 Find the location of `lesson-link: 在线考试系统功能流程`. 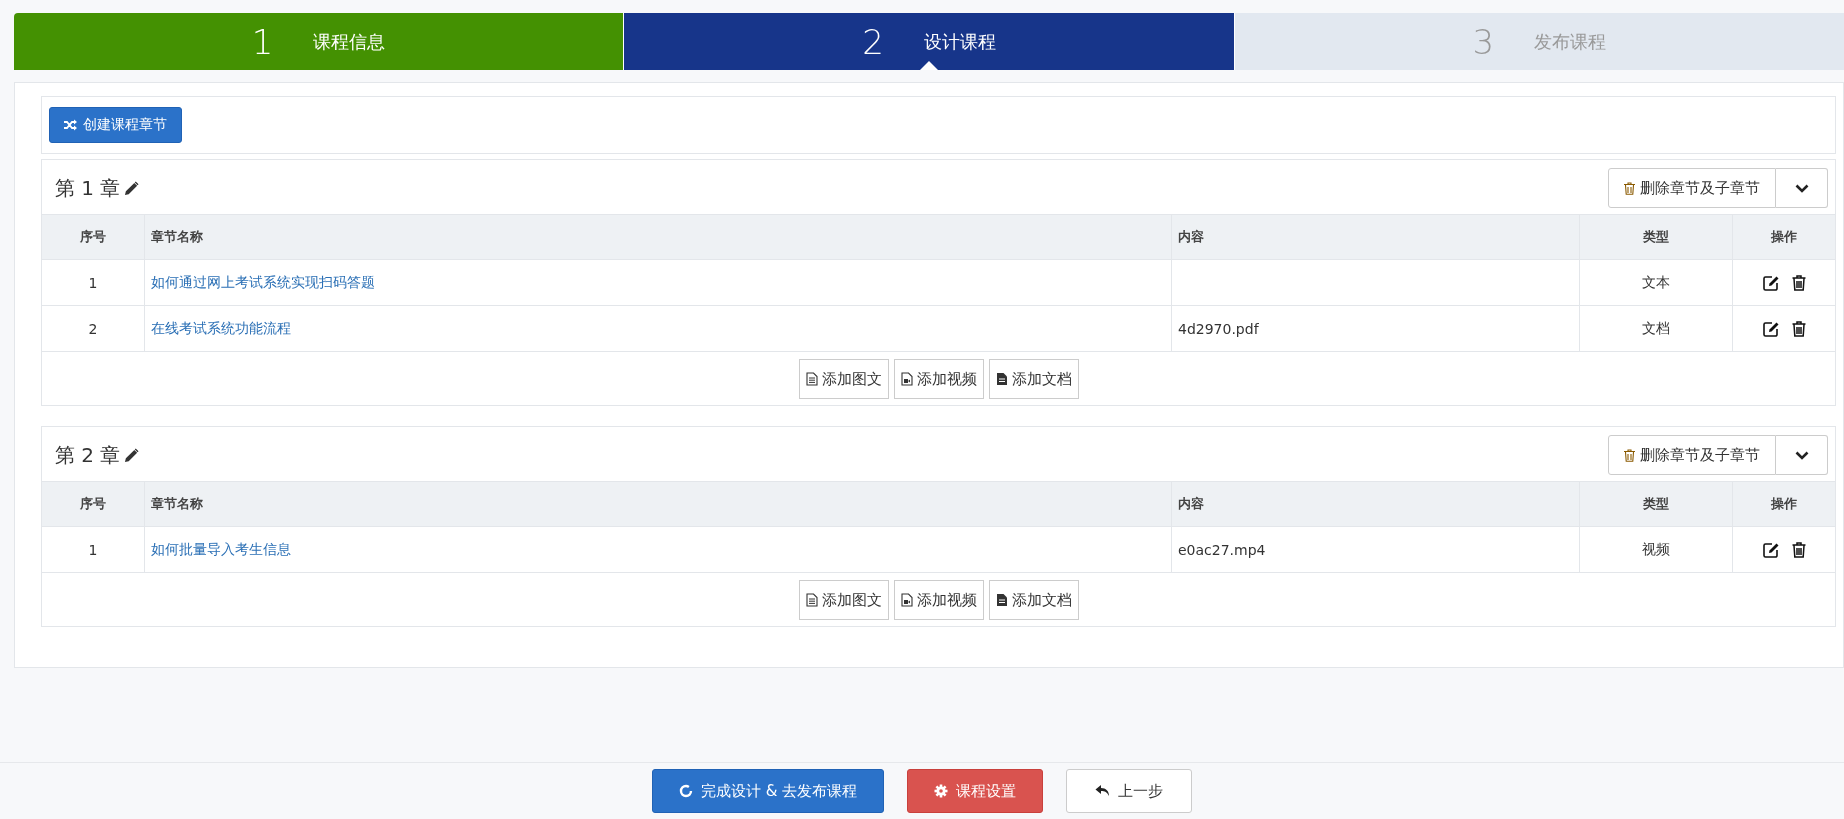

lesson-link: 在线考试系统功能流程 is located at coordinates (221, 327).